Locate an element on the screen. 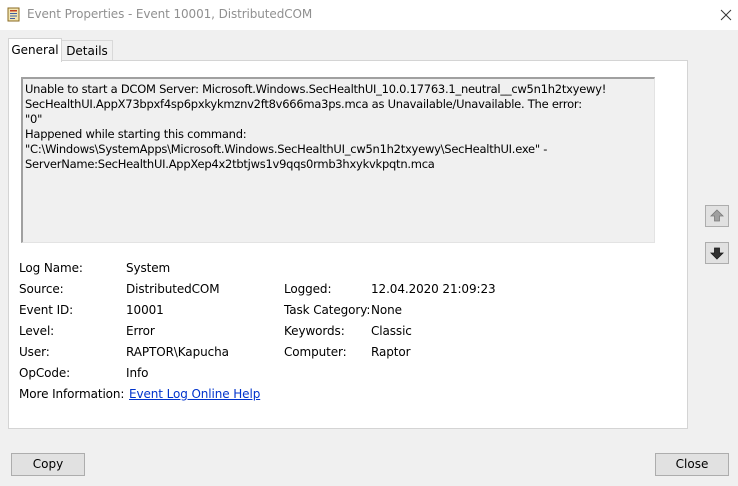 Image resolution: width=738 pixels, height=486 pixels. opcode-label: OpCode: is located at coordinates (45, 373).